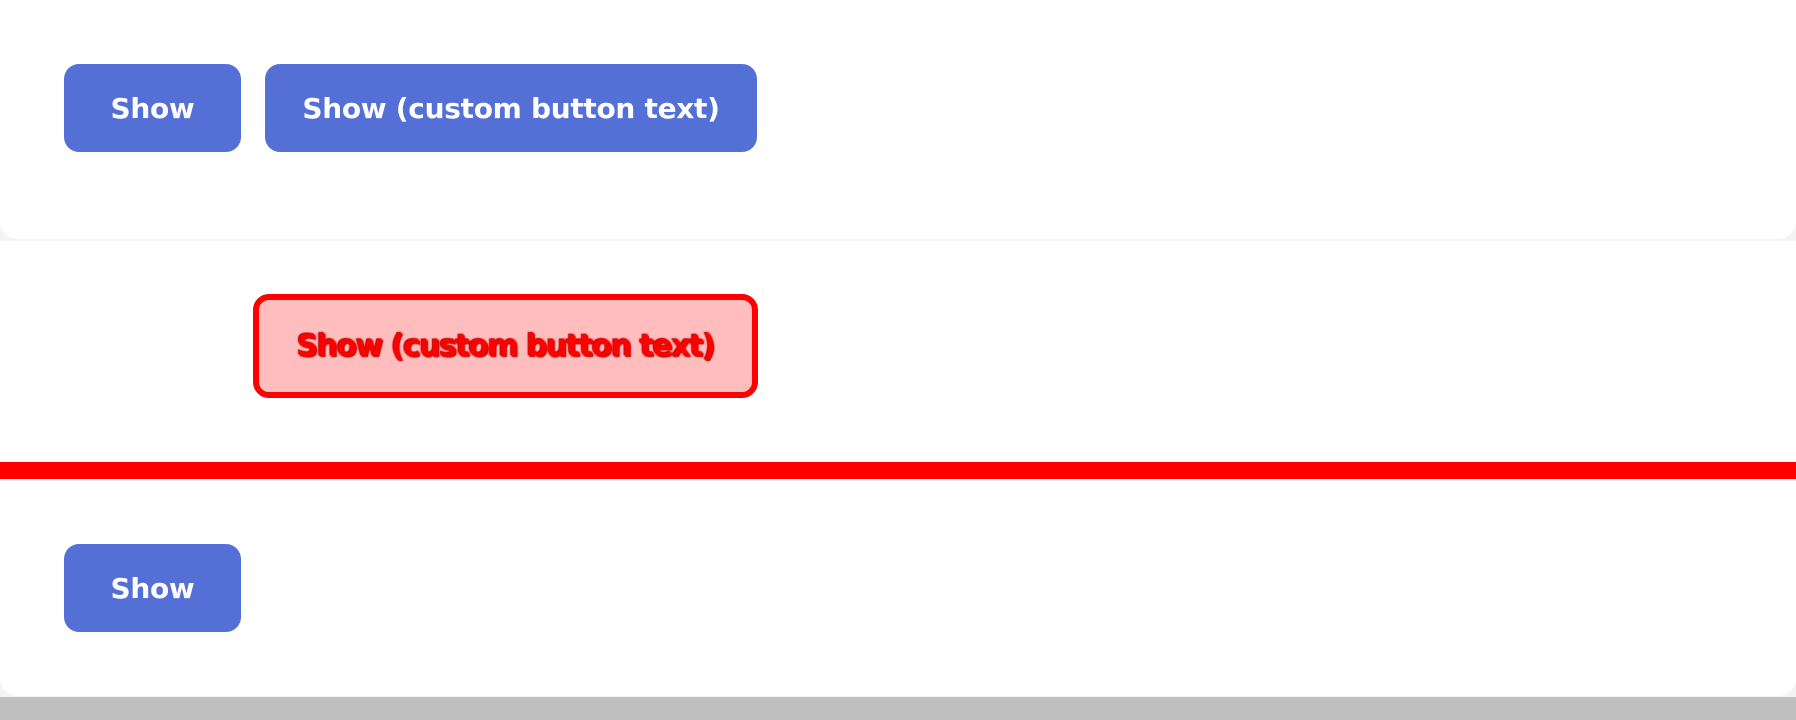 This screenshot has height=720, width=1796. What do you see at coordinates (898, 708) in the screenshot?
I see `footer-strip` at bounding box center [898, 708].